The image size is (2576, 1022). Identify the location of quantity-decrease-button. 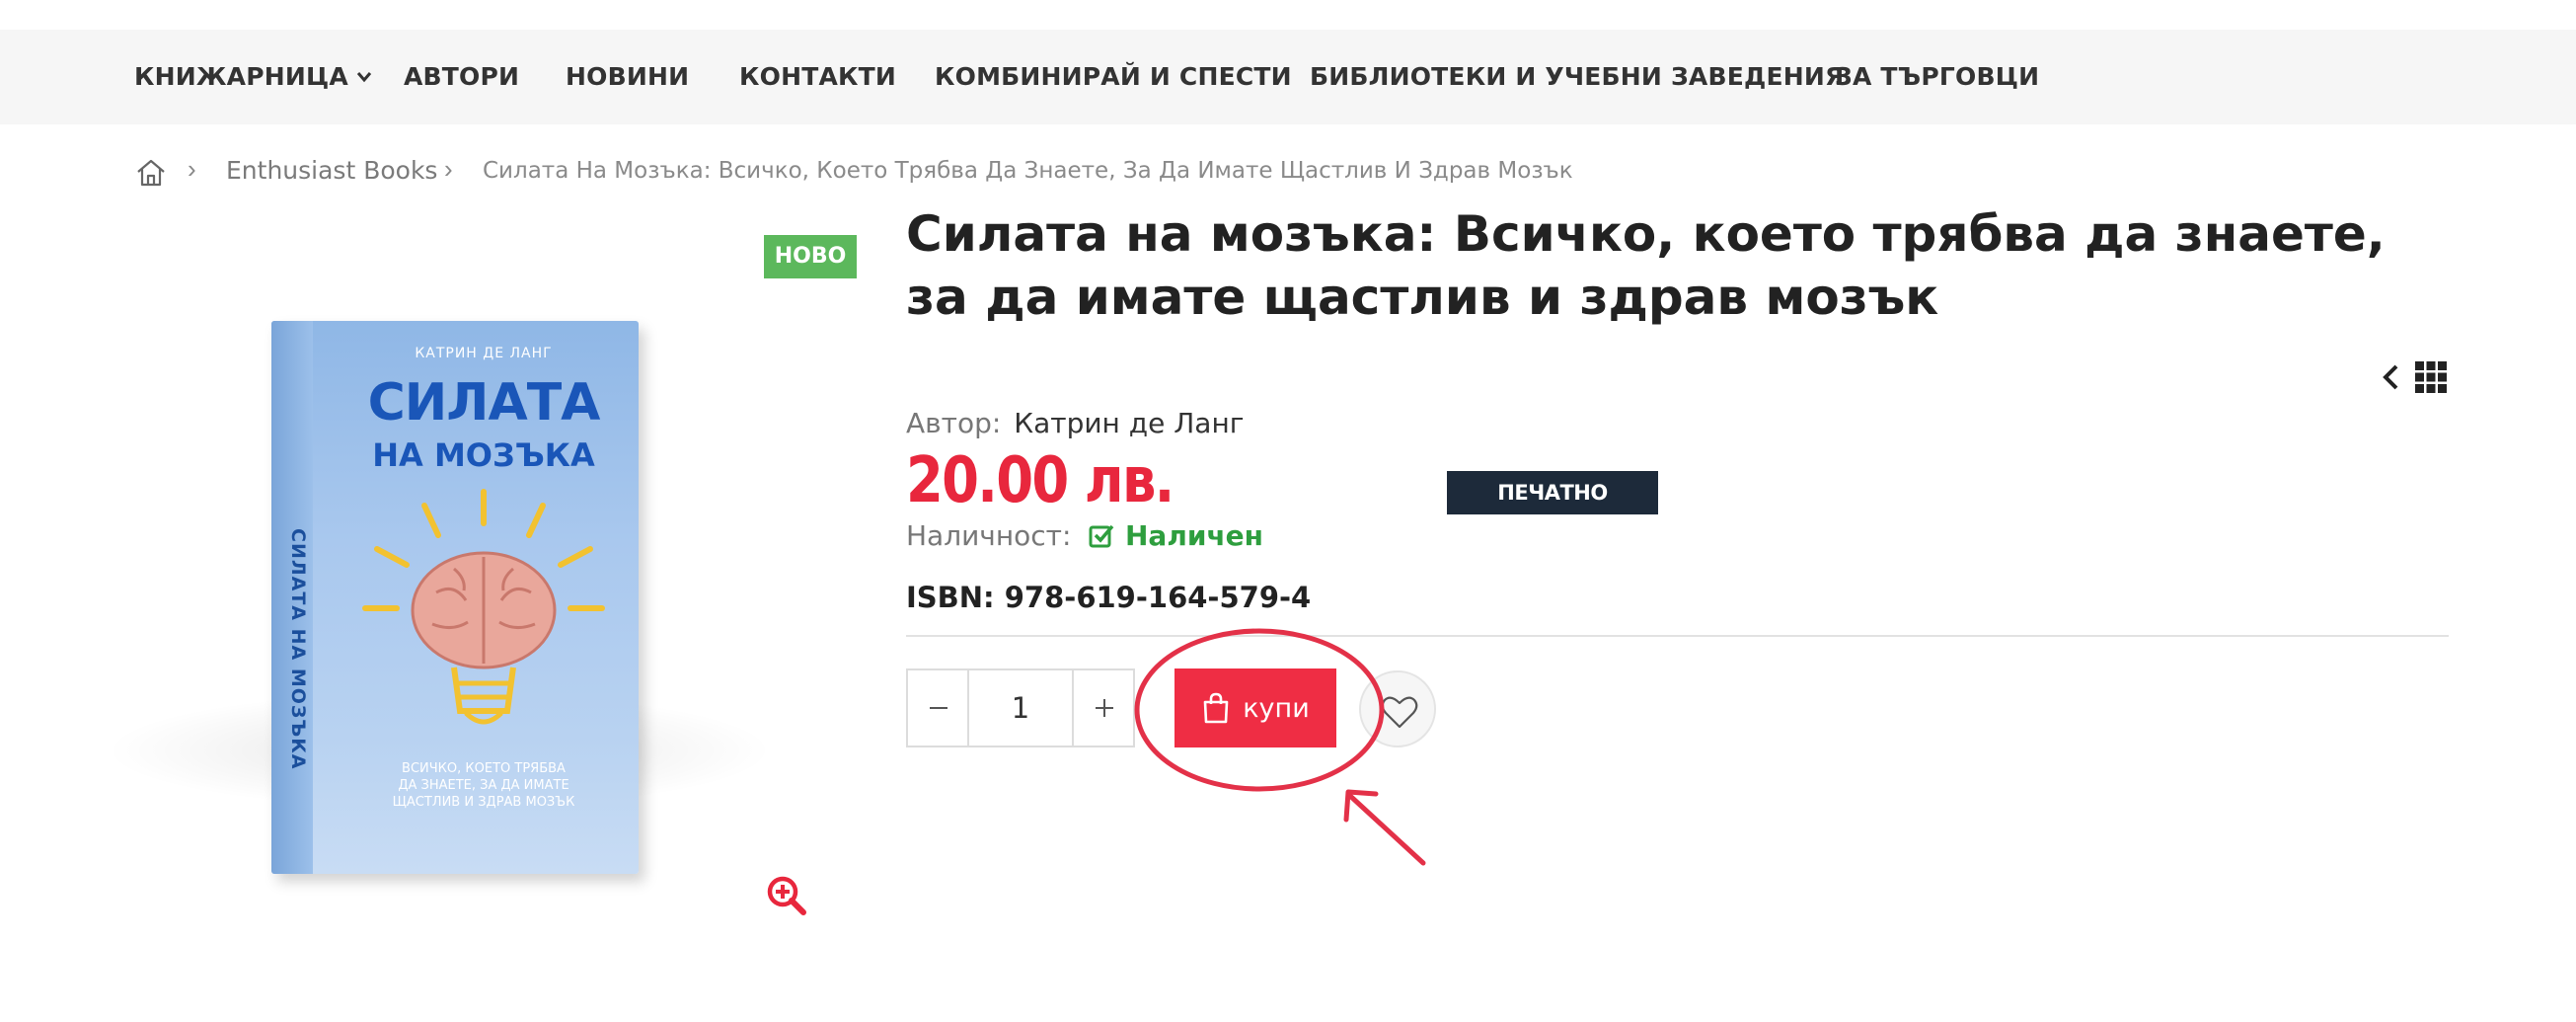
(938, 708).